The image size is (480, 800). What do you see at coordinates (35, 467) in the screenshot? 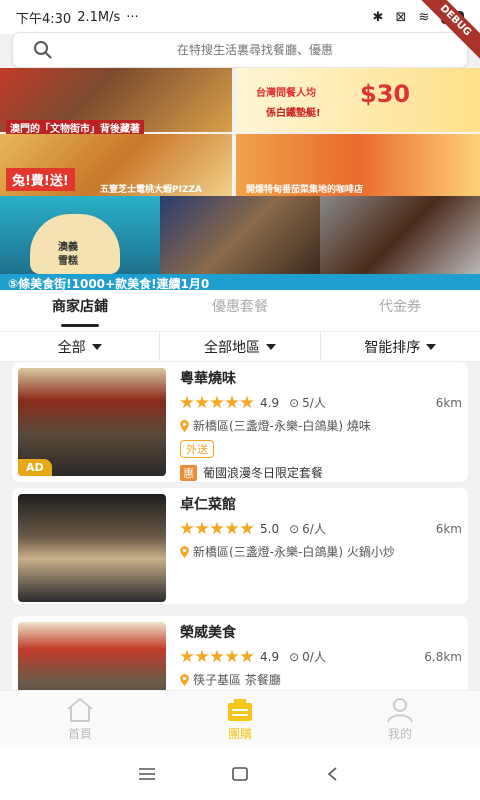
I see `ad-badge: AD` at bounding box center [35, 467].